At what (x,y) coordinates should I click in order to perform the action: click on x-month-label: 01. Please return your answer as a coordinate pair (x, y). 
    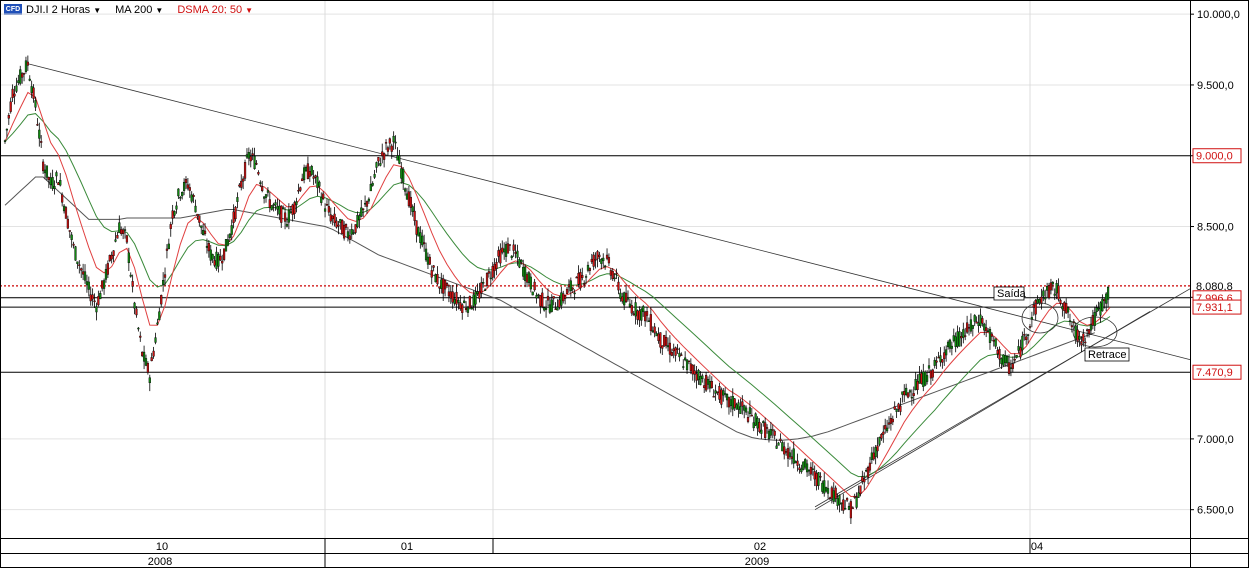
    Looking at the image, I should click on (407, 547).